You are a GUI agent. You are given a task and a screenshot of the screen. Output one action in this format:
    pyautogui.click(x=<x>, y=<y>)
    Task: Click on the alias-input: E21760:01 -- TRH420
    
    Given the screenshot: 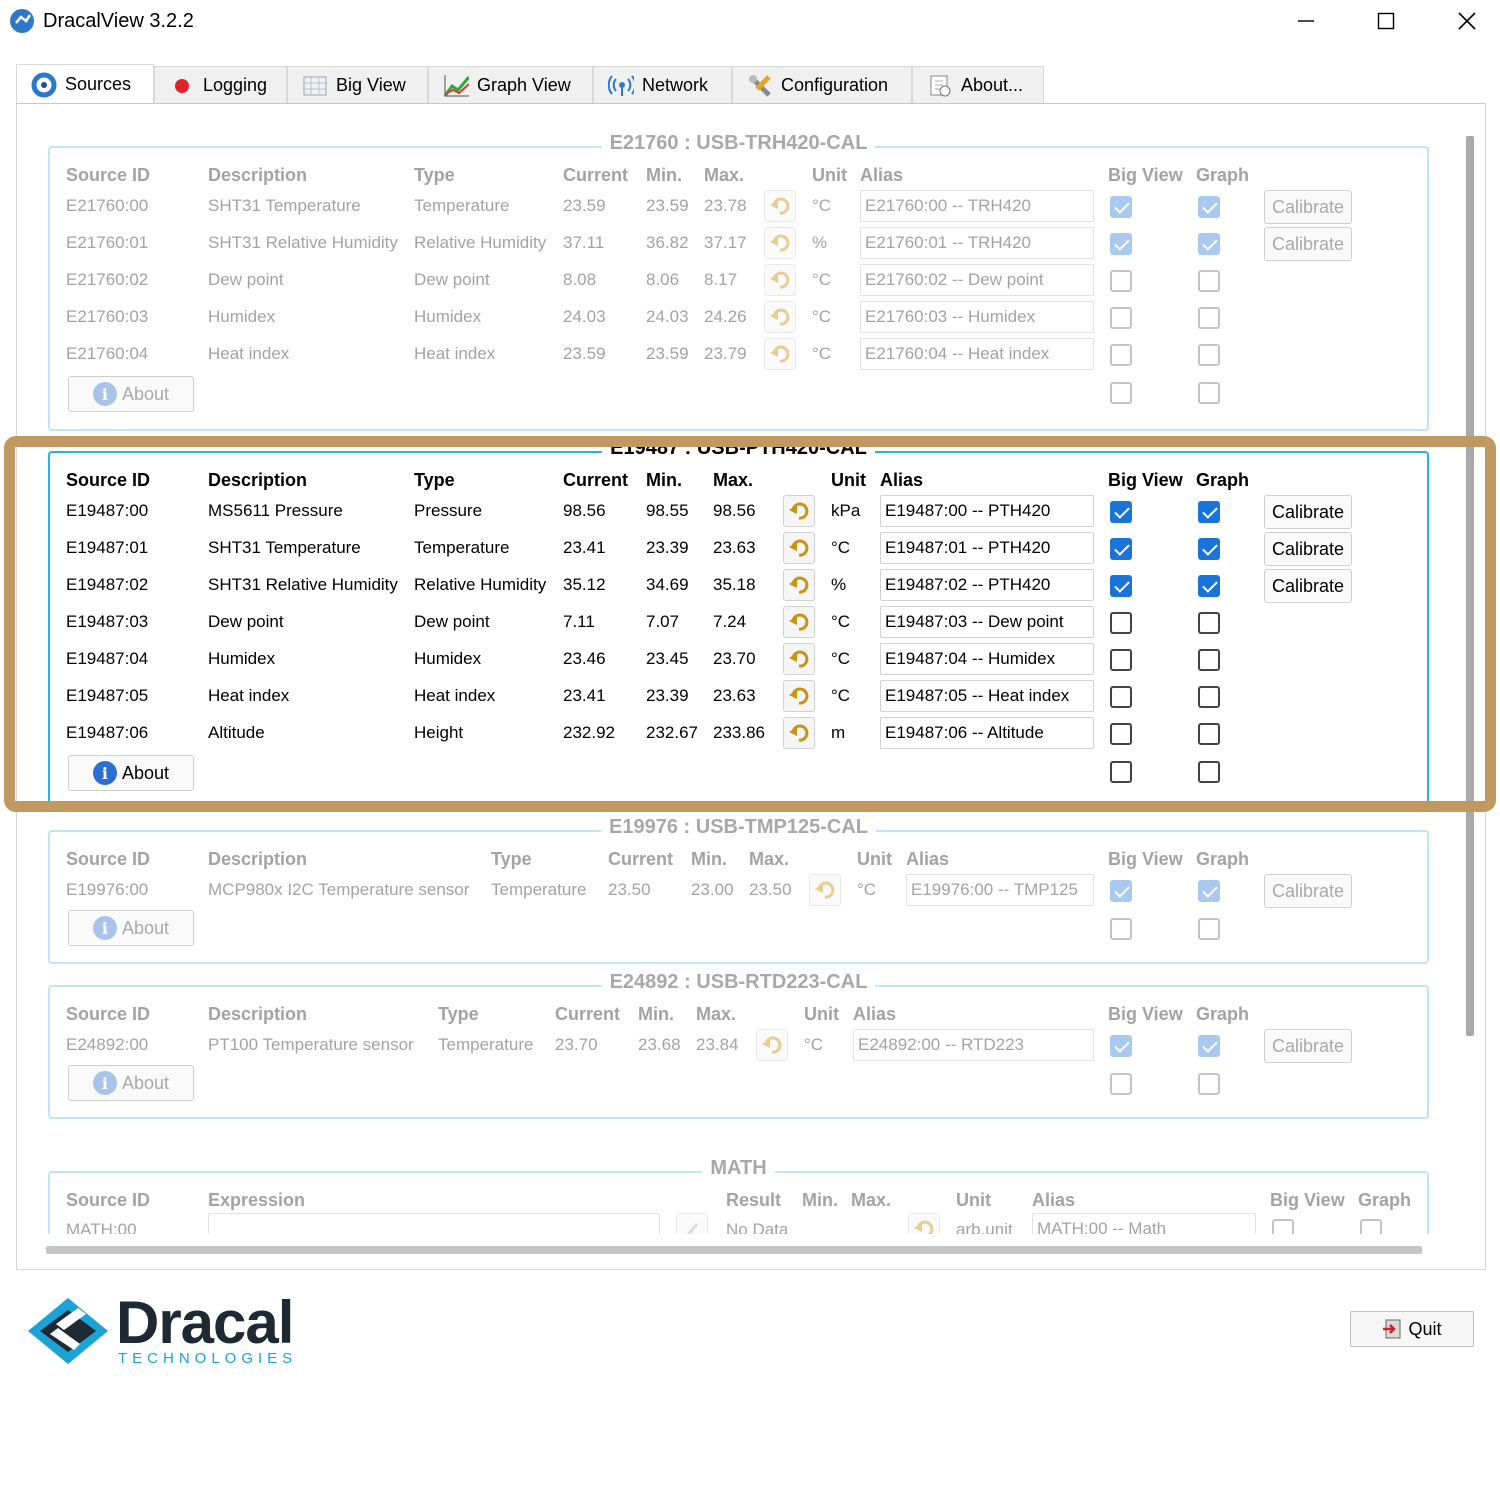 What is the action you would take?
    pyautogui.click(x=977, y=243)
    